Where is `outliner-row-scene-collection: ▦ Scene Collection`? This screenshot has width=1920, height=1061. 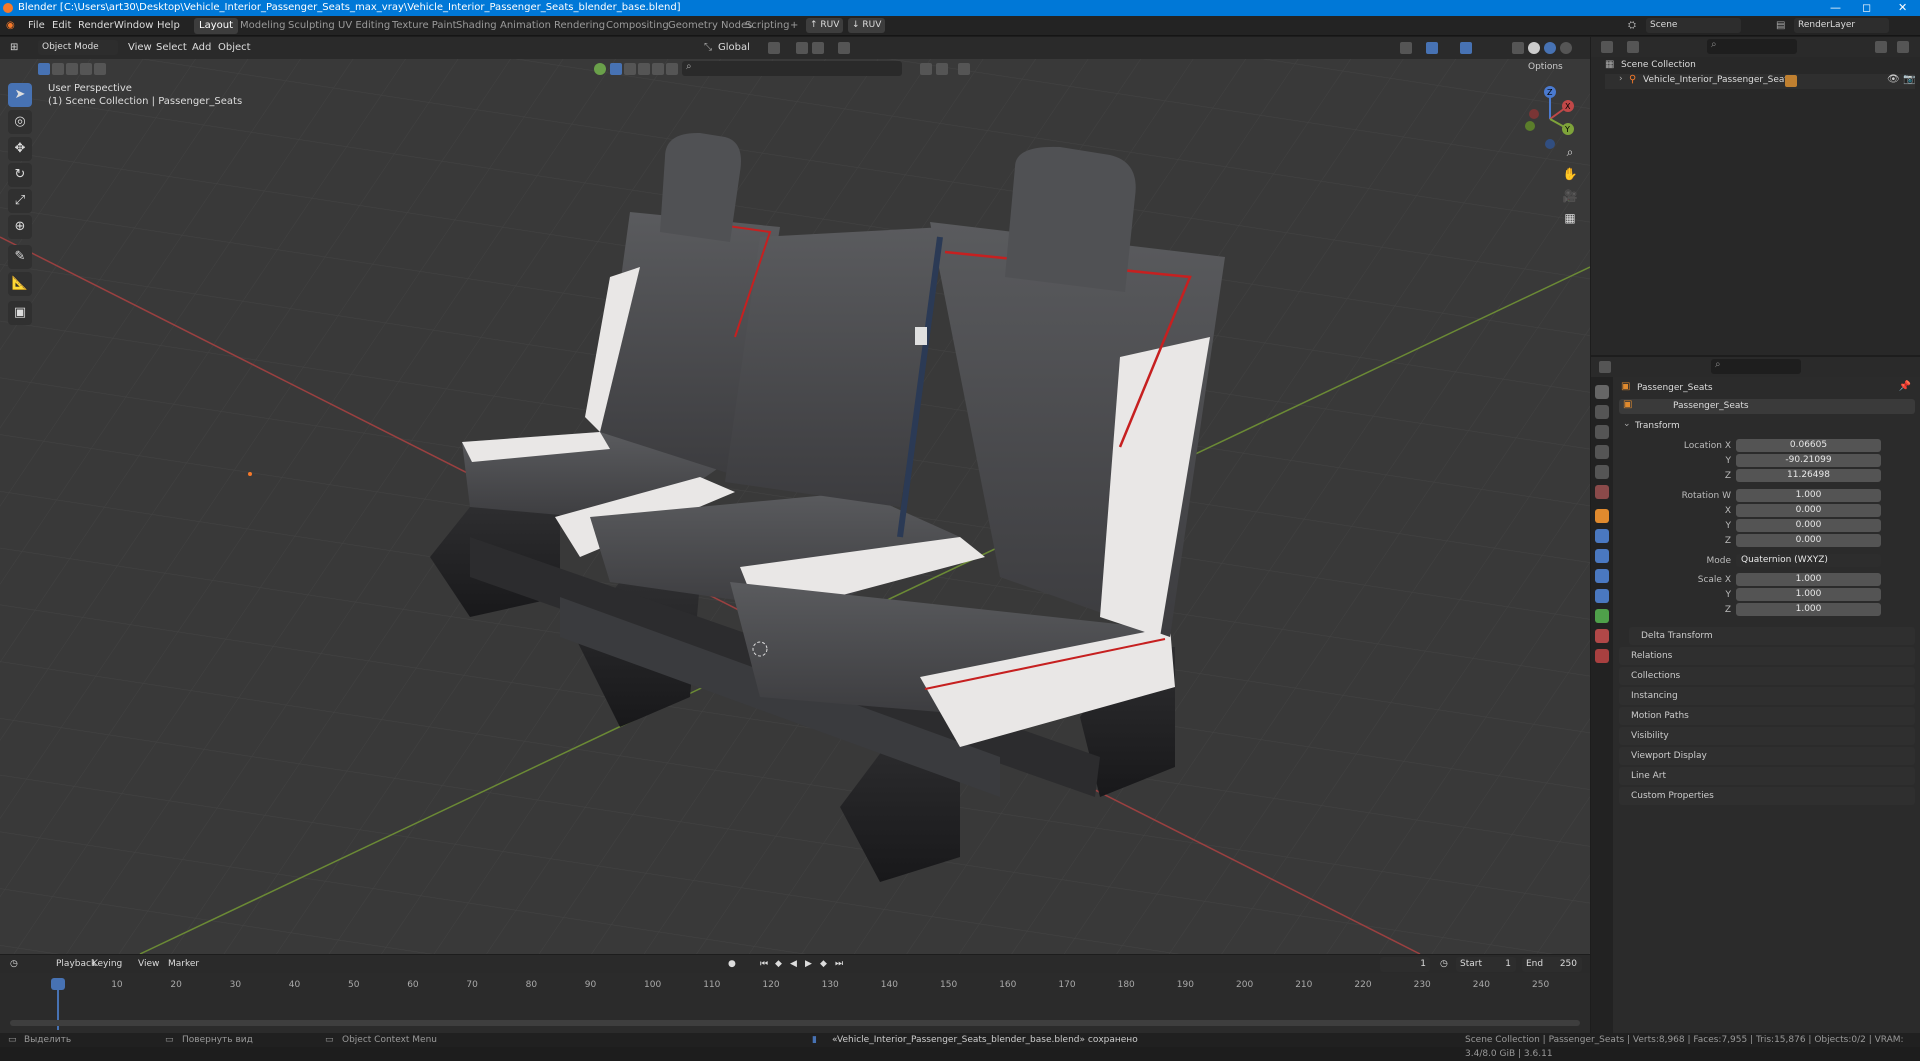
outliner-row-scene-collection: ▦ Scene Collection is located at coordinates (1760, 66).